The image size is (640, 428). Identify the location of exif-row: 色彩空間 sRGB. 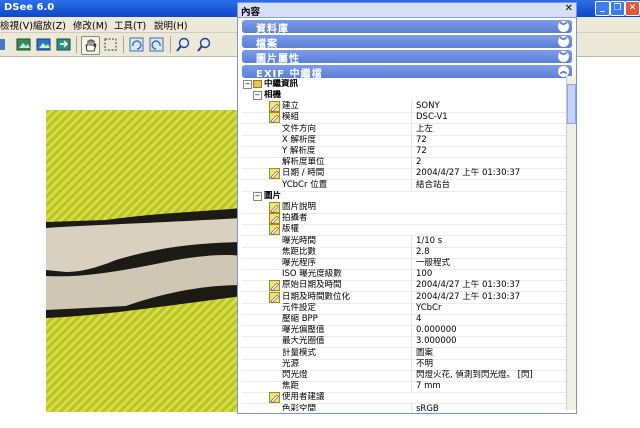
(407, 407).